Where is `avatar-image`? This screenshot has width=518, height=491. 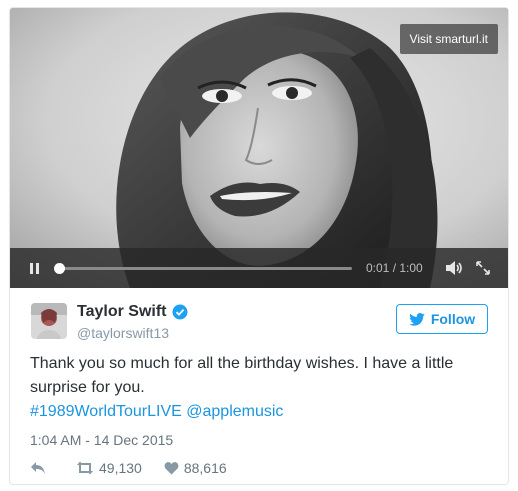
avatar-image is located at coordinates (49, 321).